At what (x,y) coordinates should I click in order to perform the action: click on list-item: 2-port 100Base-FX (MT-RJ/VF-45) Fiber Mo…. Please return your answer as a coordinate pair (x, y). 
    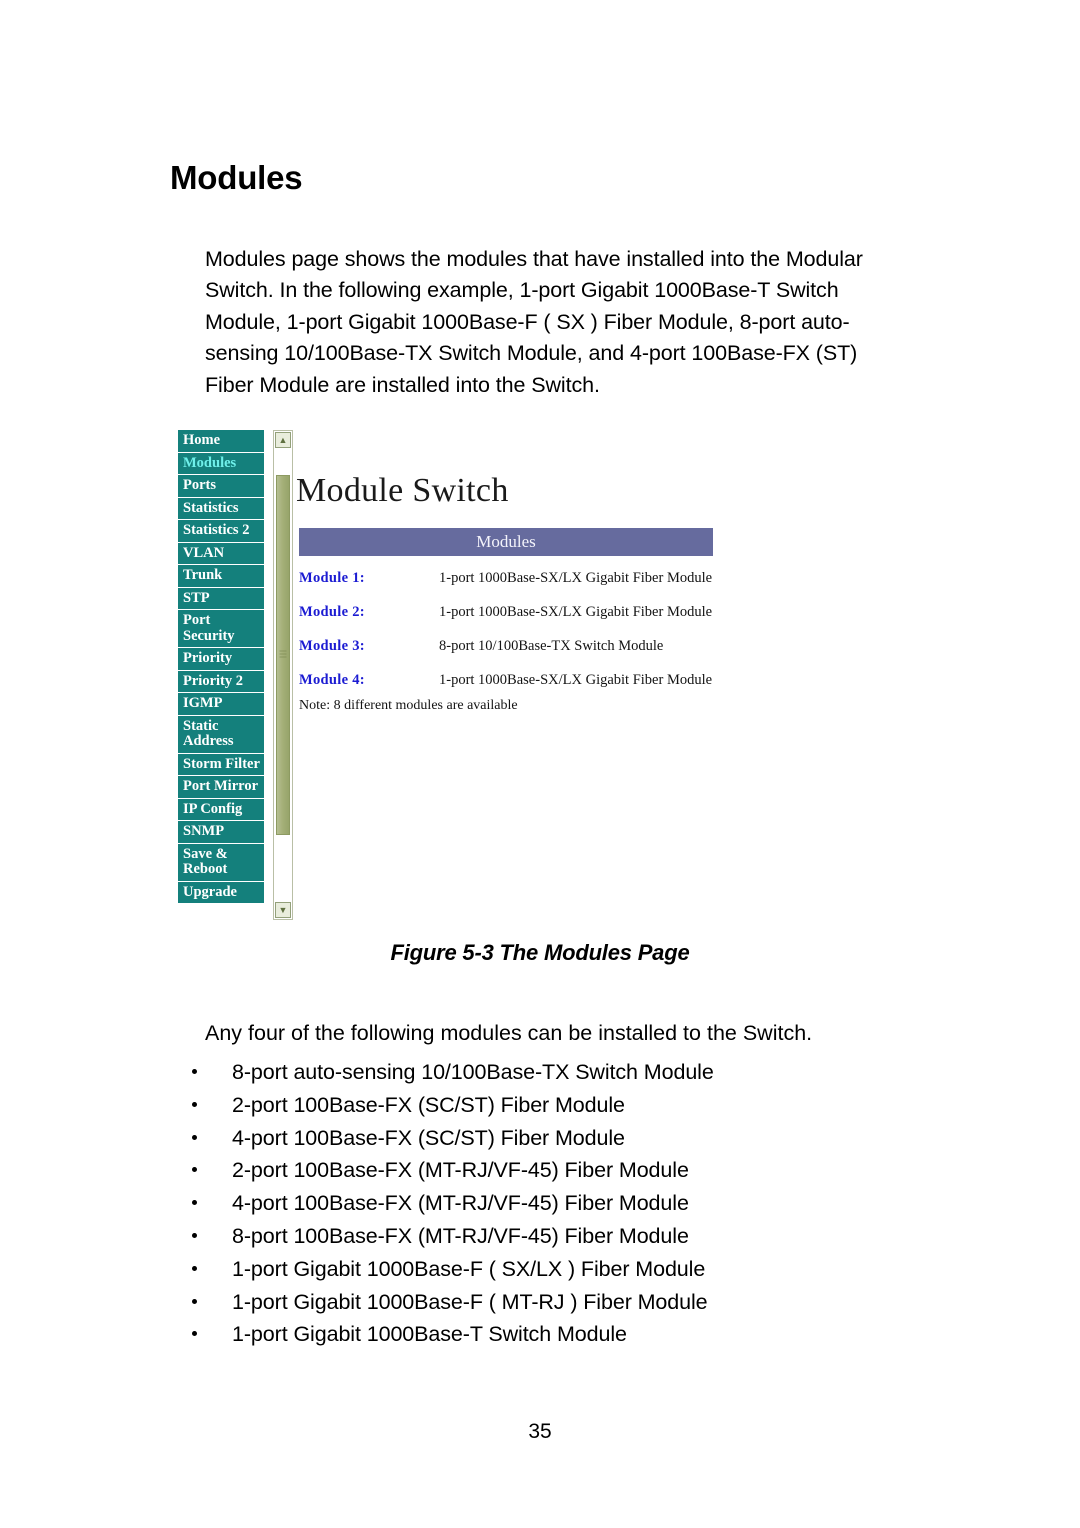
    Looking at the image, I should click on (570, 1170).